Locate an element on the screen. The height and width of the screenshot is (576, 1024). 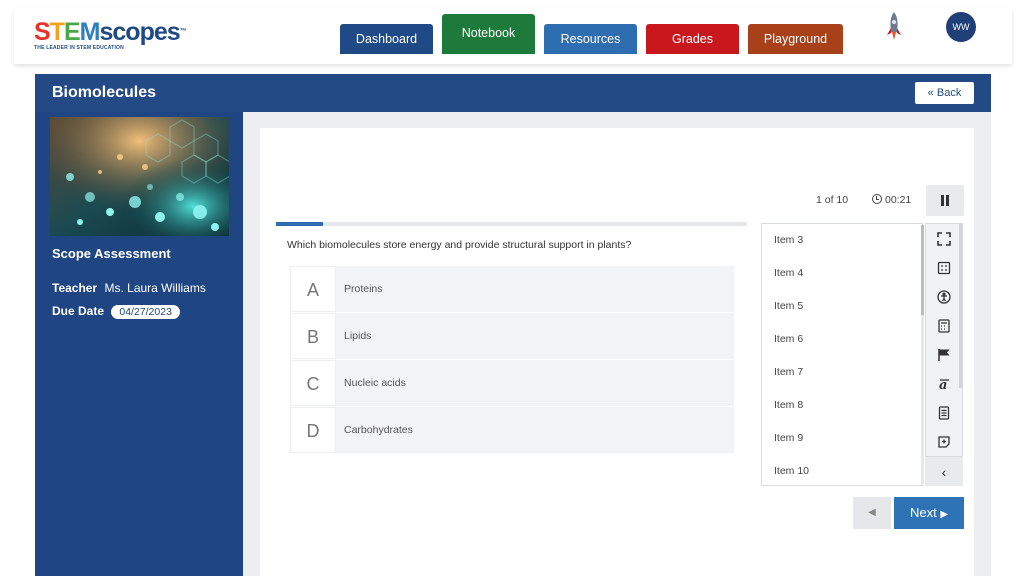
rocket-icon is located at coordinates (894, 28).